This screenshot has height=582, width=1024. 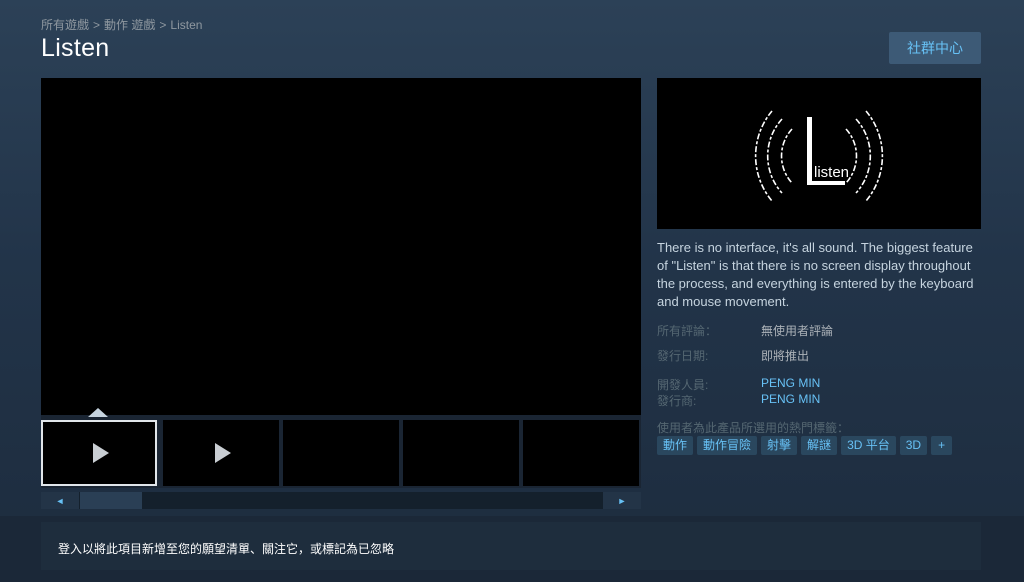 I want to click on game-capsule-image: listen, so click(x=819, y=153).